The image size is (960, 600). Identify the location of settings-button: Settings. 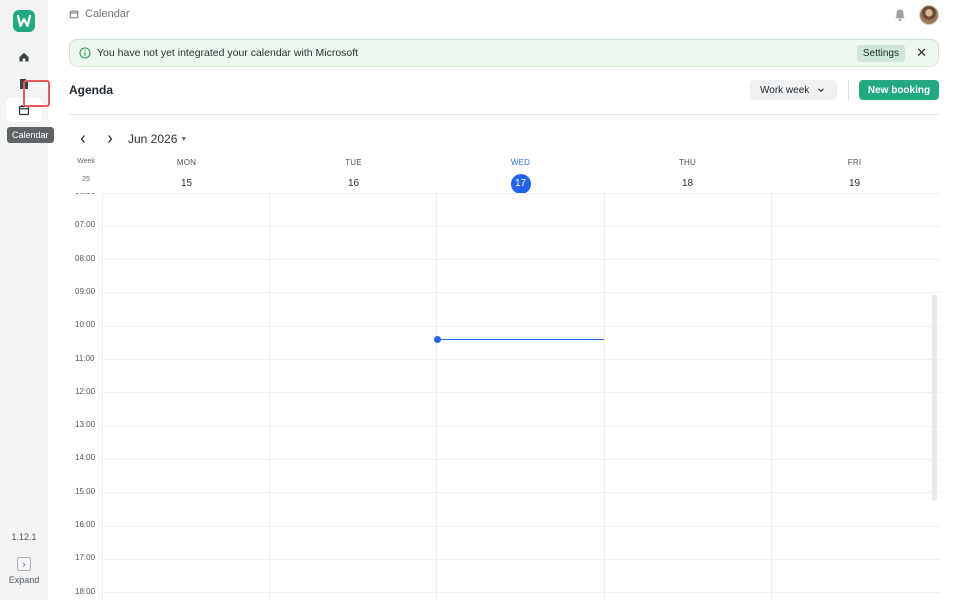
(880, 53).